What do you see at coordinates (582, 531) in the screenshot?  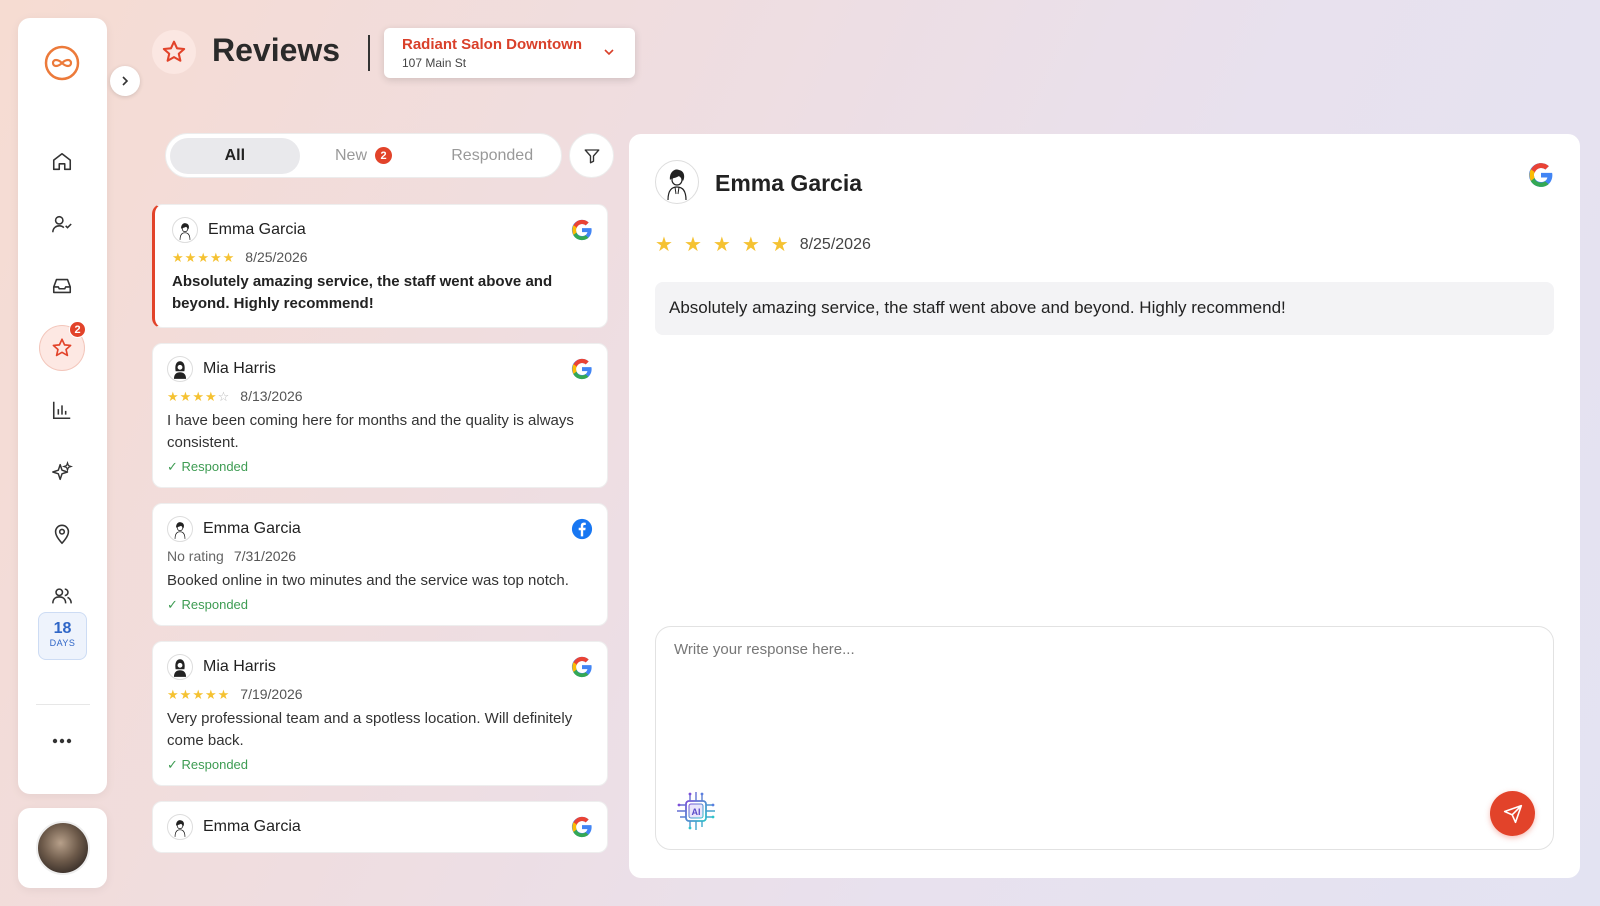 I see `facebook-icon` at bounding box center [582, 531].